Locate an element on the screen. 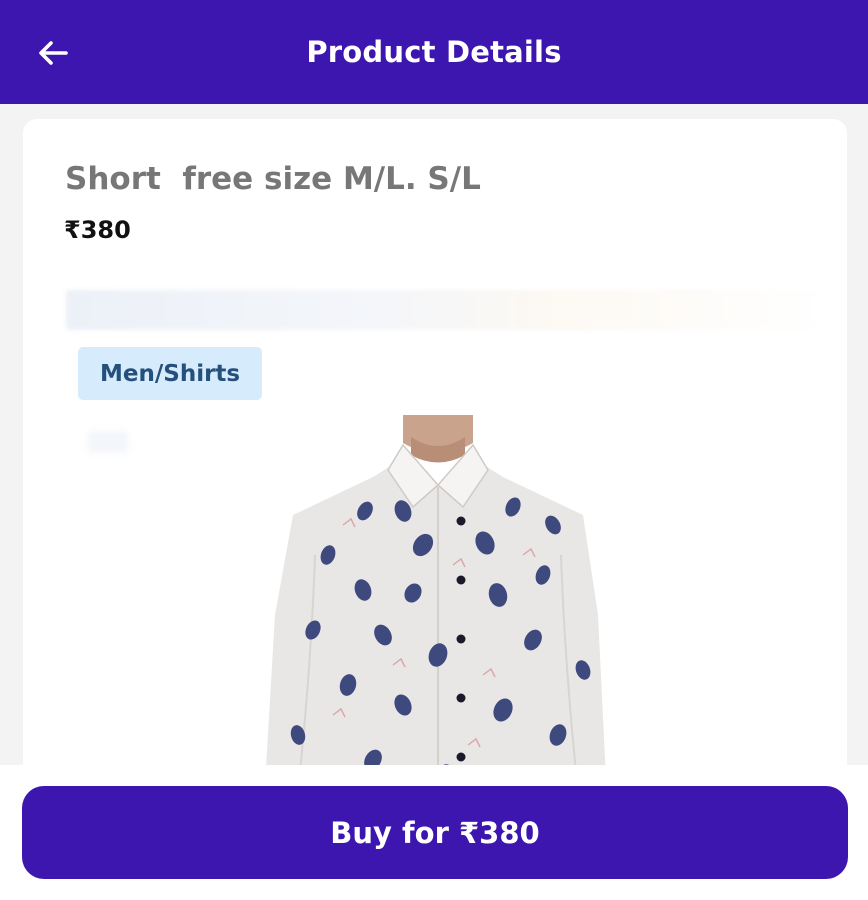  app-bar: Product Details is located at coordinates (434, 52).